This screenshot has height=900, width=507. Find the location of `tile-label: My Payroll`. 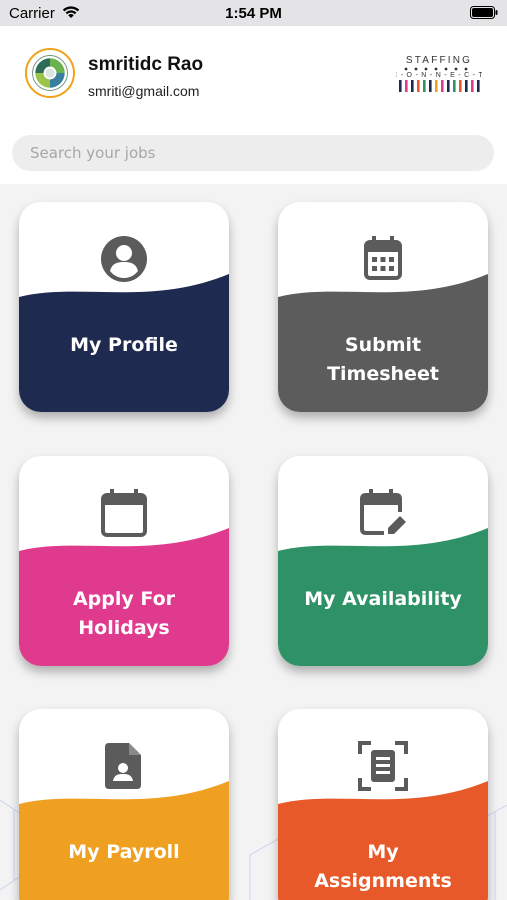

tile-label: My Payroll is located at coordinates (124, 852).